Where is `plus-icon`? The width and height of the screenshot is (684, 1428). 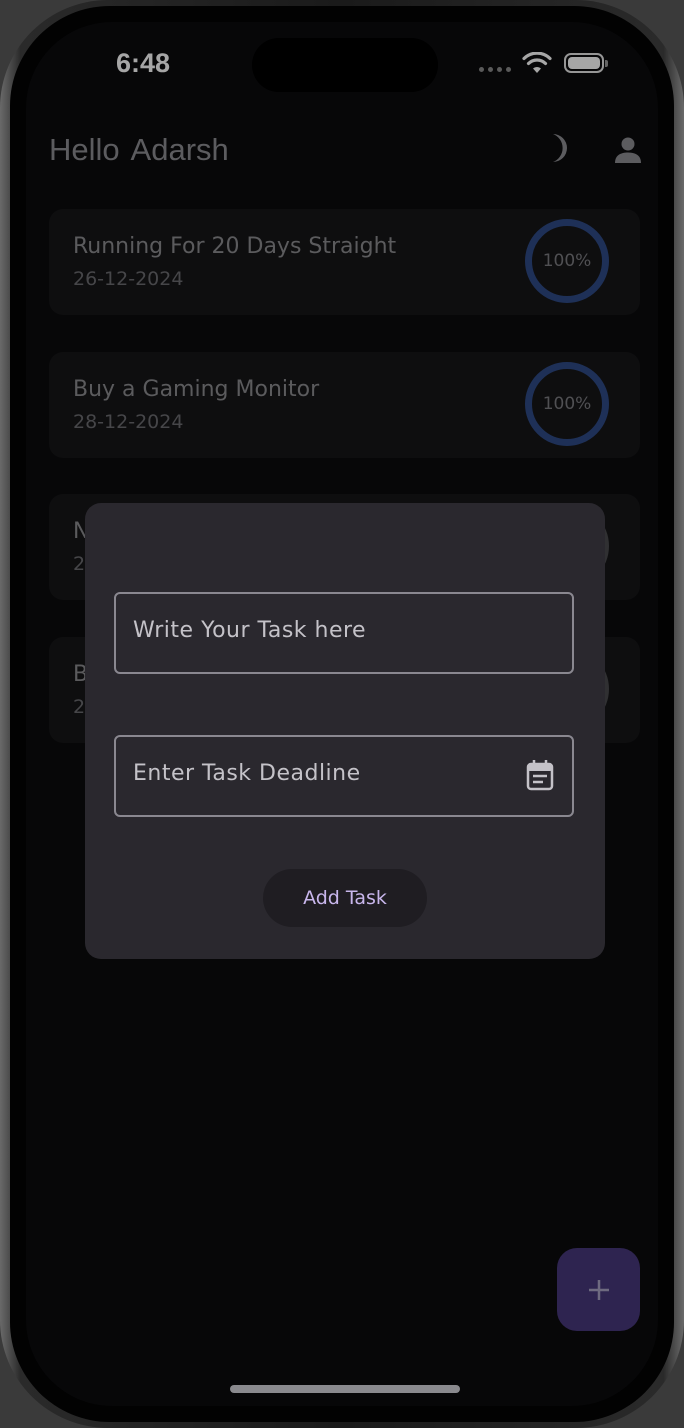
plus-icon is located at coordinates (598, 1289).